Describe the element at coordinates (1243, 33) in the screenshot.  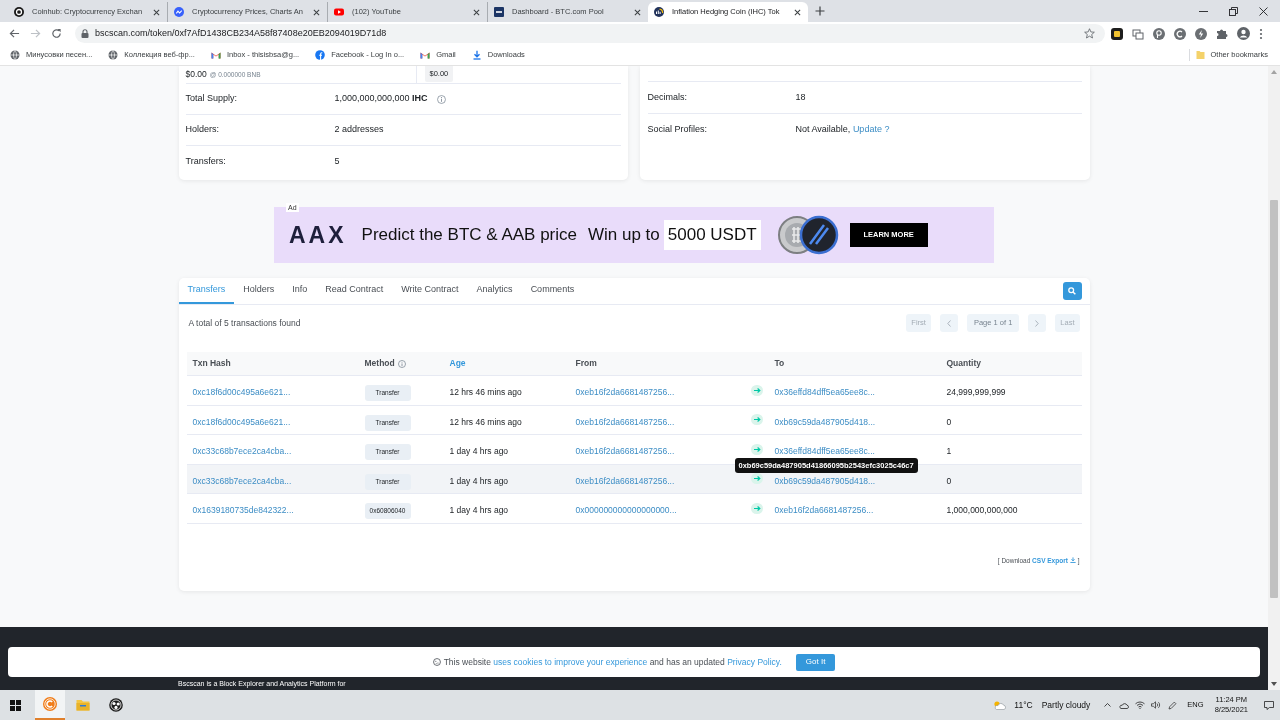
I see `profile-icon` at that location.